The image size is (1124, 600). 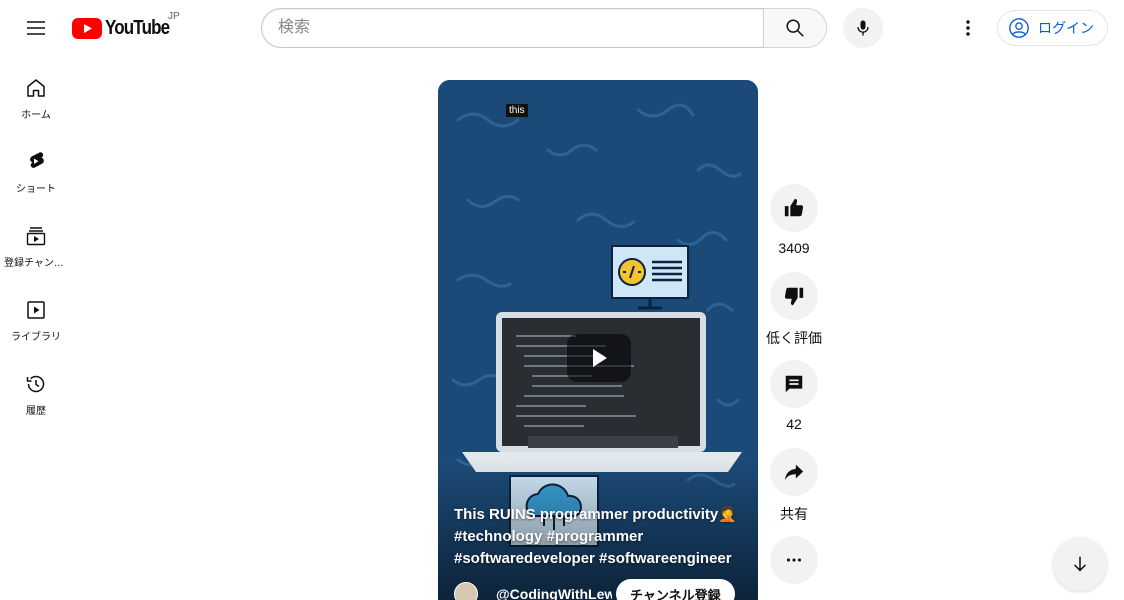 I want to click on share-button, so click(x=794, y=472).